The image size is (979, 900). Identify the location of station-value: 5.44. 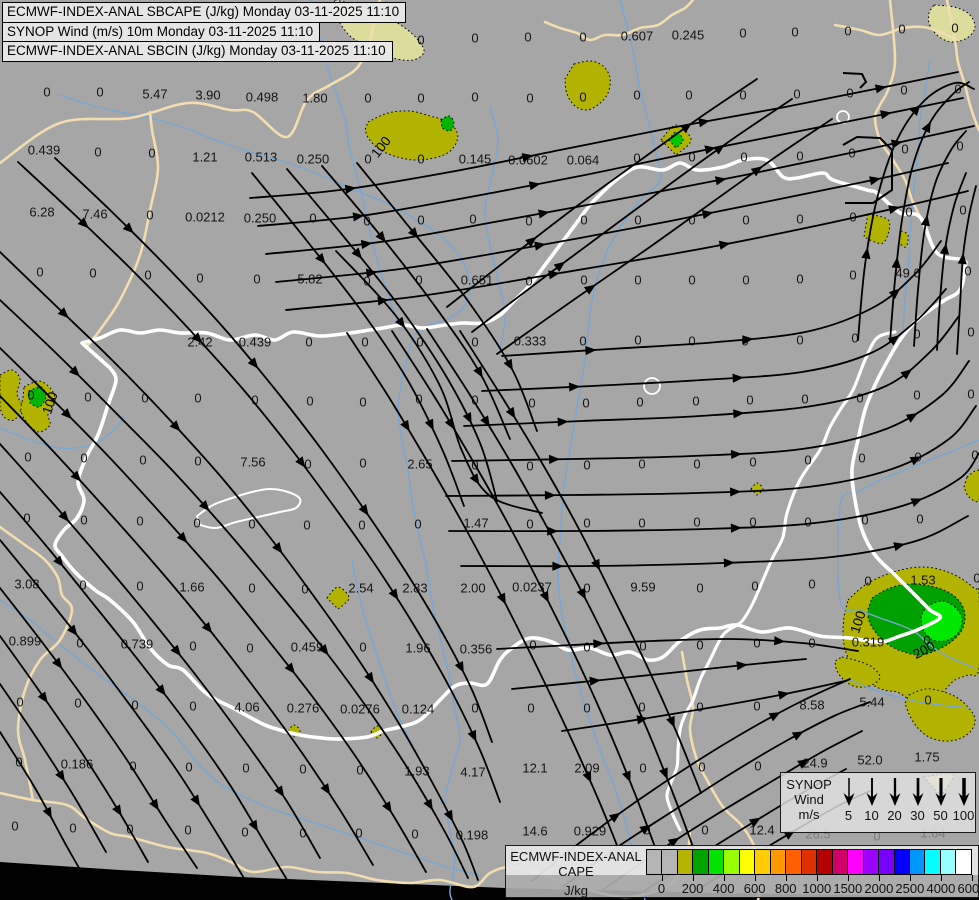
(871, 702).